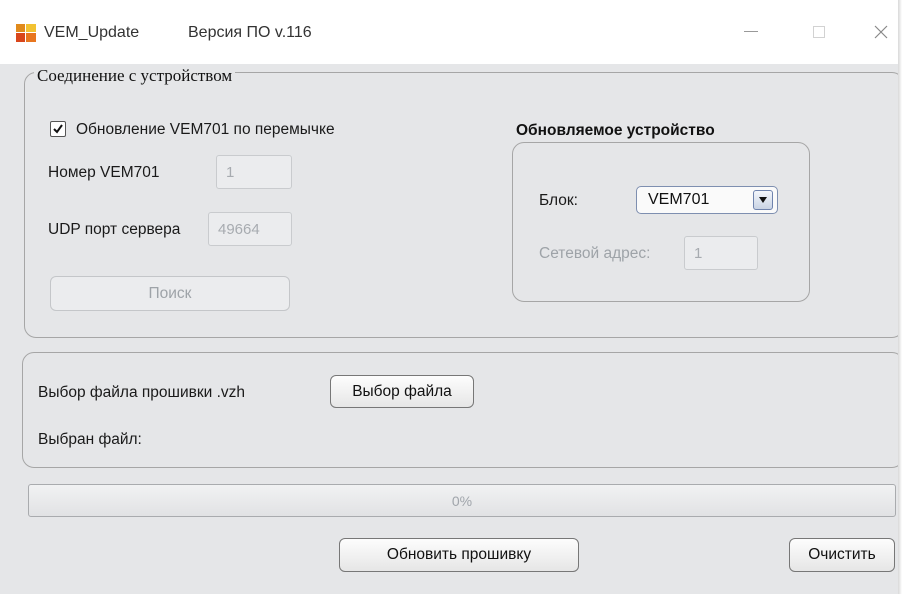 The width and height of the screenshot is (902, 594). What do you see at coordinates (679, 199) in the screenshot?
I see `block-select-value: VEM701` at bounding box center [679, 199].